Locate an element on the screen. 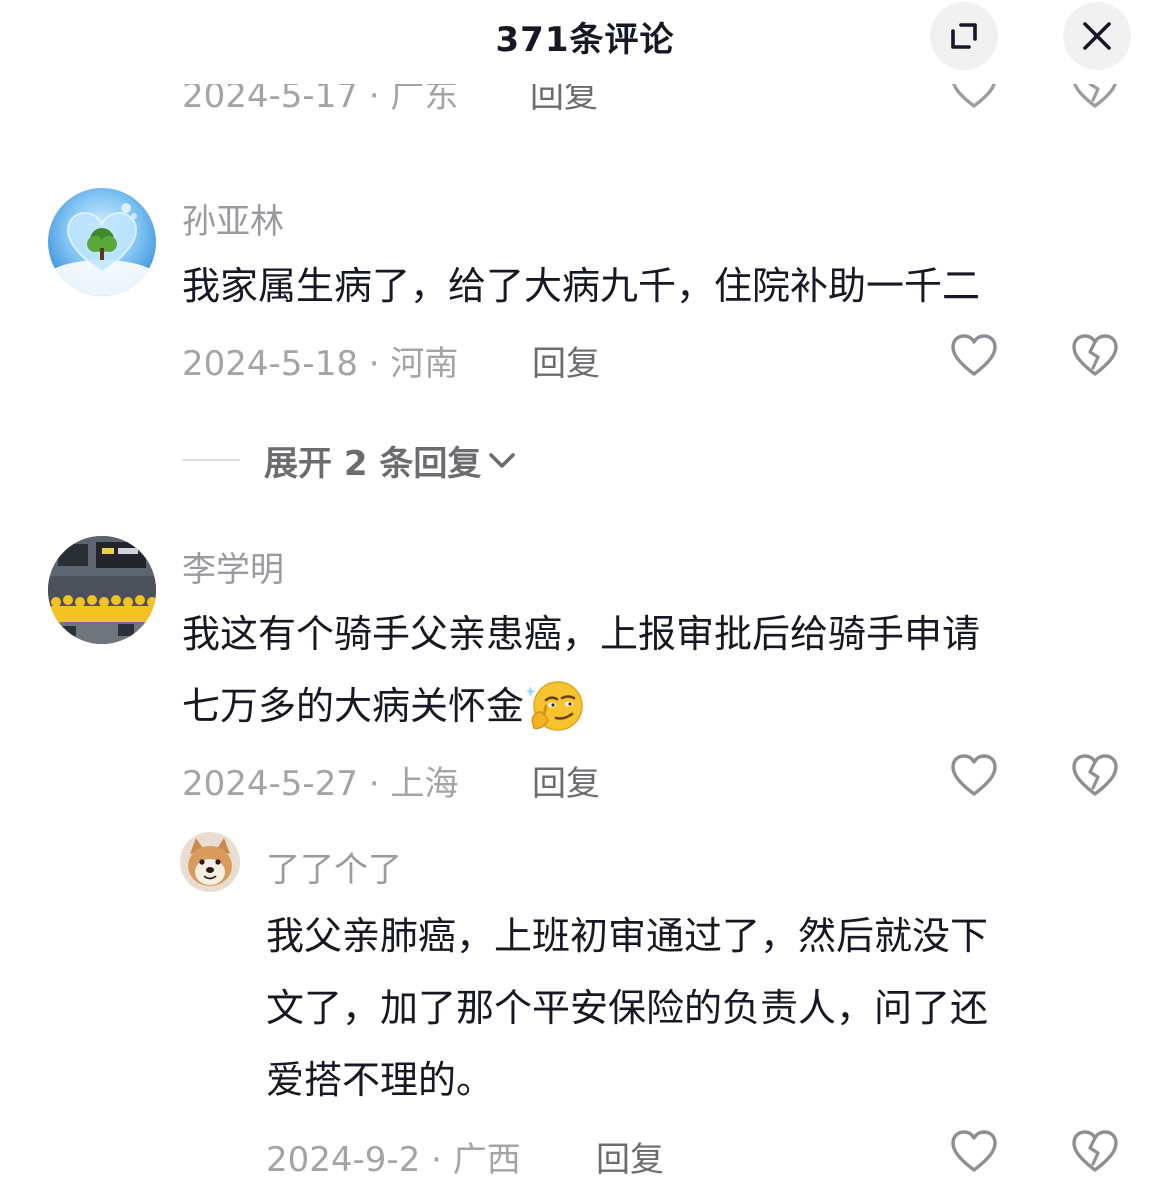 The image size is (1170, 1195). close-icon is located at coordinates (1097, 36).